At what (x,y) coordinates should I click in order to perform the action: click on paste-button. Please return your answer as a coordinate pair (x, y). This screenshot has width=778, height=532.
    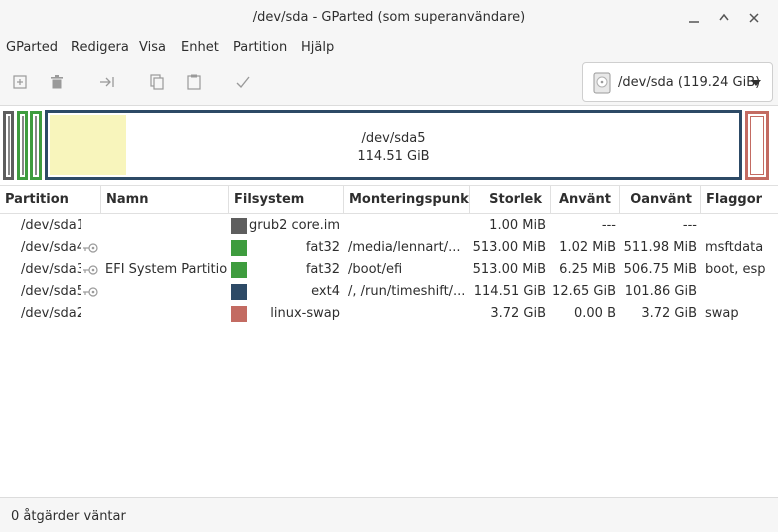
    Looking at the image, I should click on (194, 82).